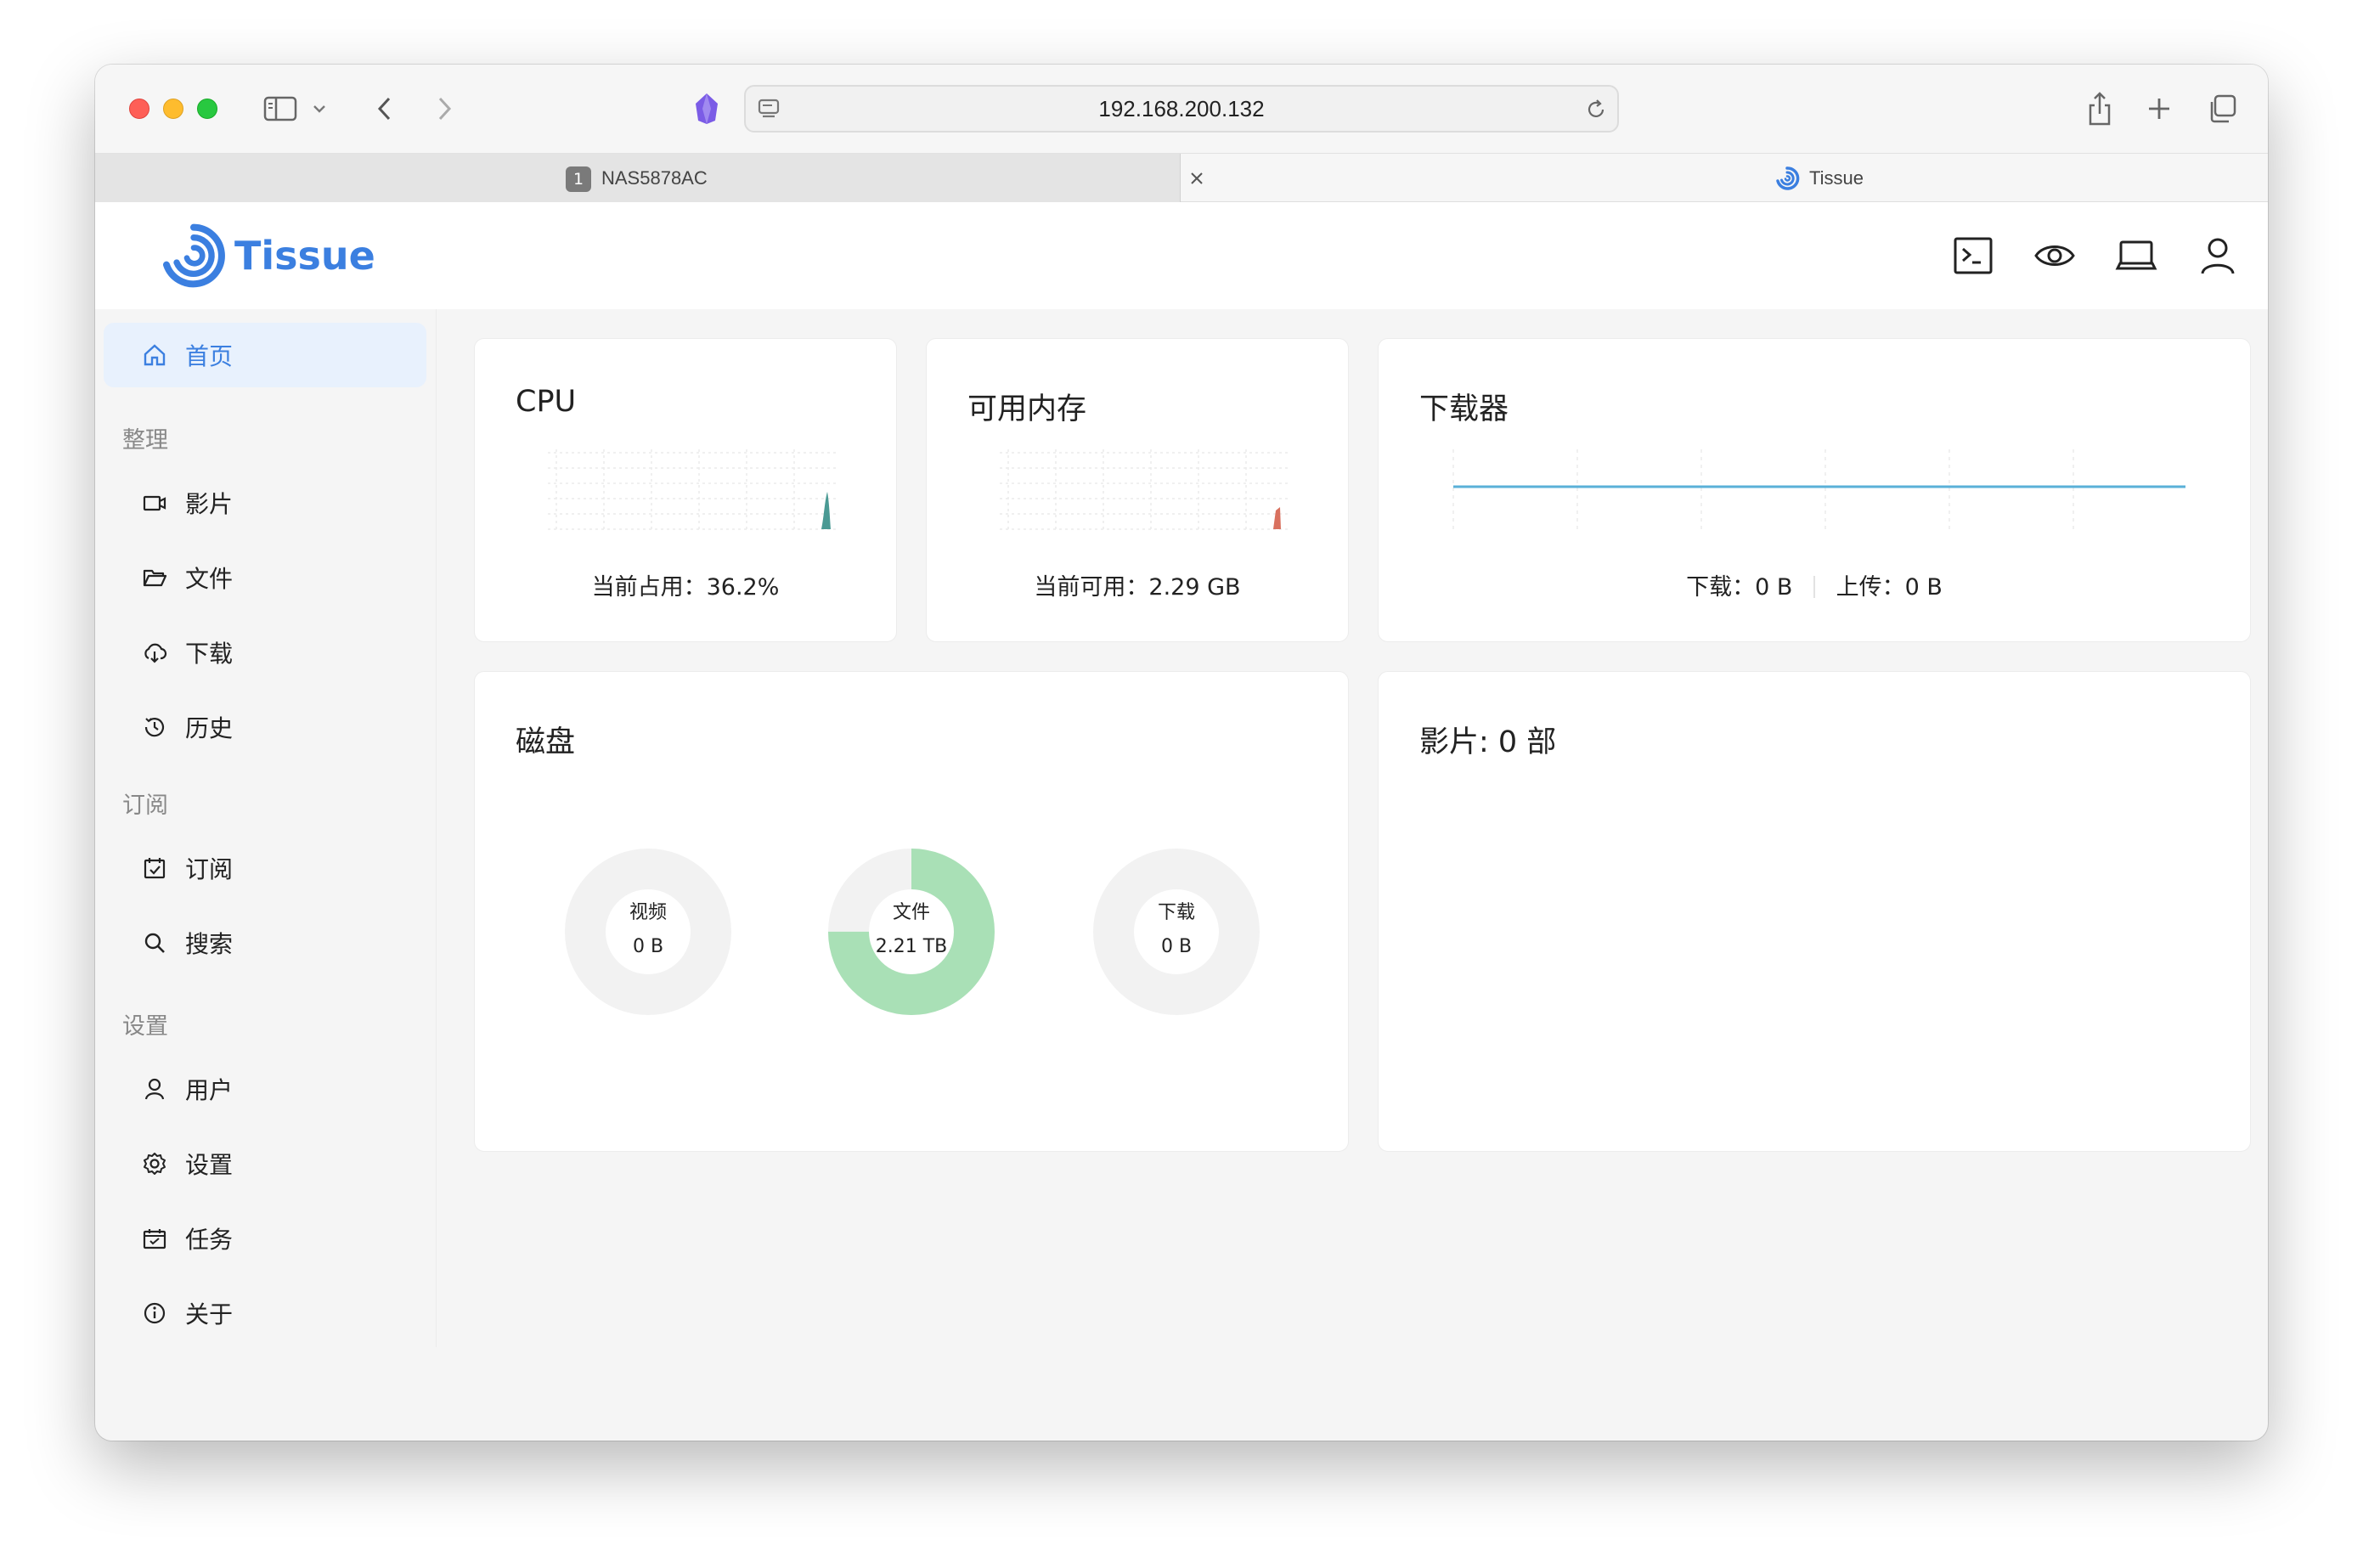  What do you see at coordinates (648, 930) in the screenshot?
I see `donut-video-label: 视频 0 B` at bounding box center [648, 930].